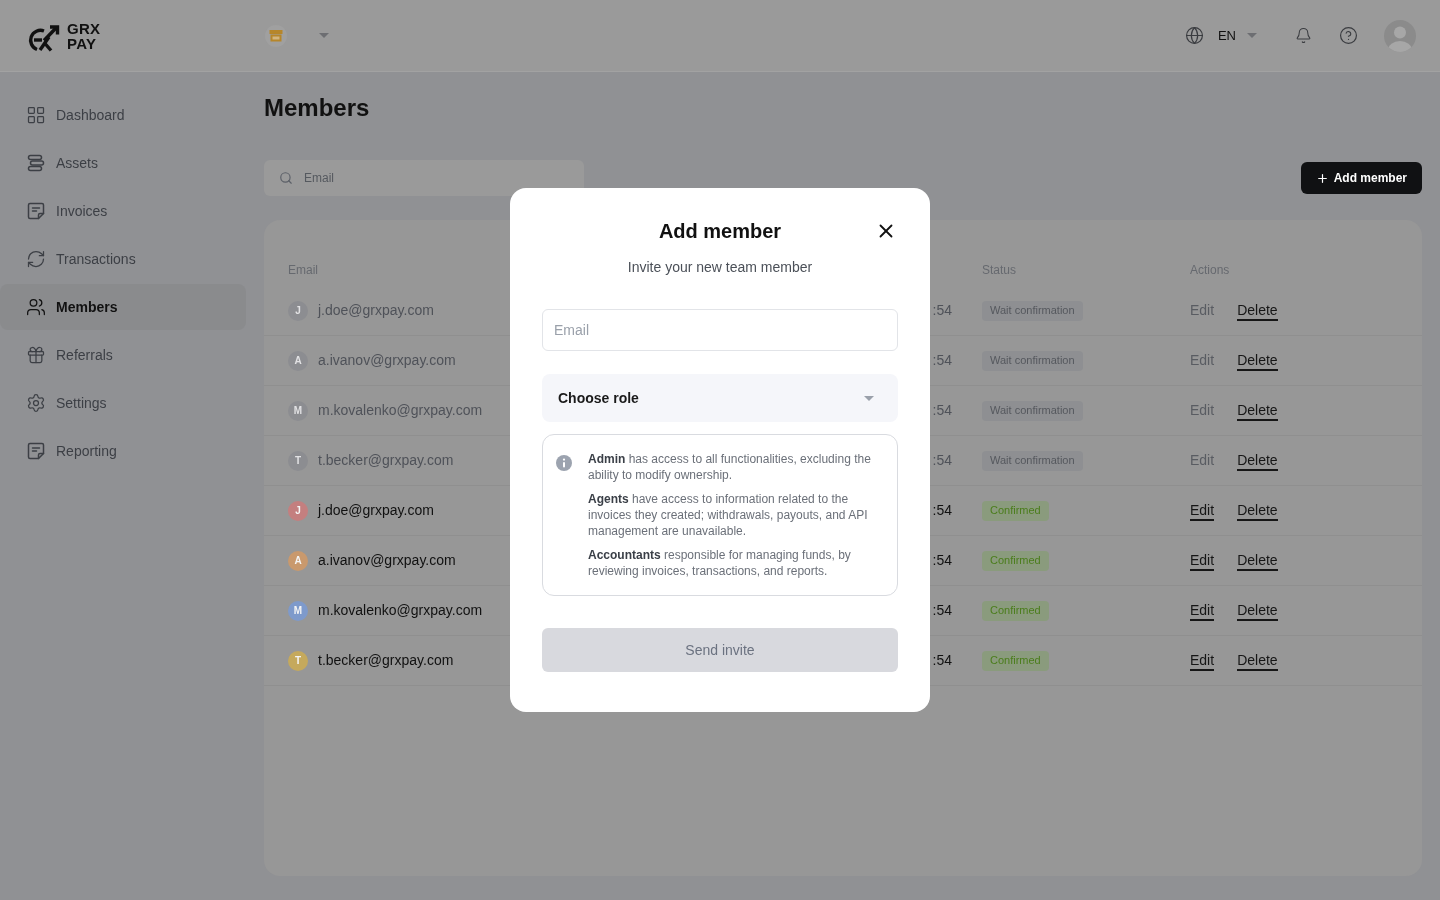  What do you see at coordinates (317, 108) in the screenshot?
I see `page-title: Members` at bounding box center [317, 108].